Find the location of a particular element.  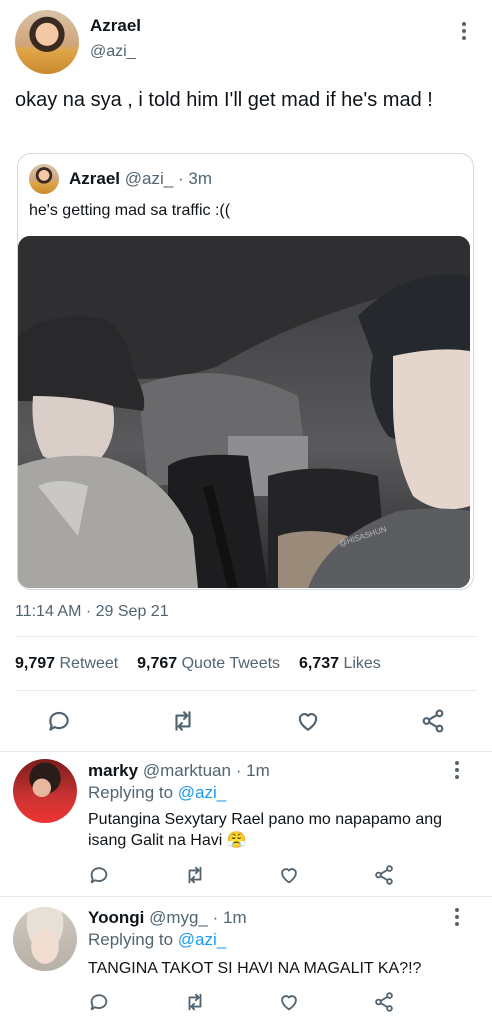

retweets-stat: 9,797 Retweet is located at coordinates (69, 663).